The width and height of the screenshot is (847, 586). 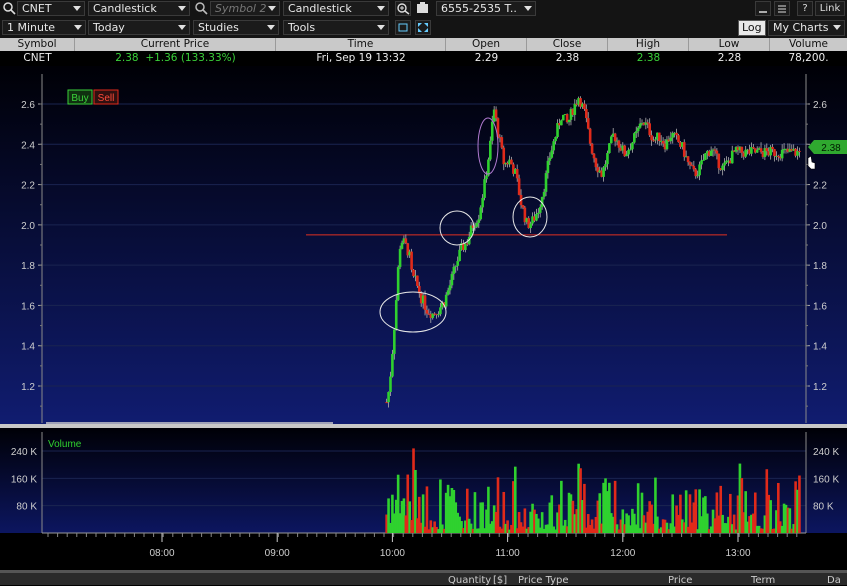 I want to click on panel-divider, so click(x=423, y=426).